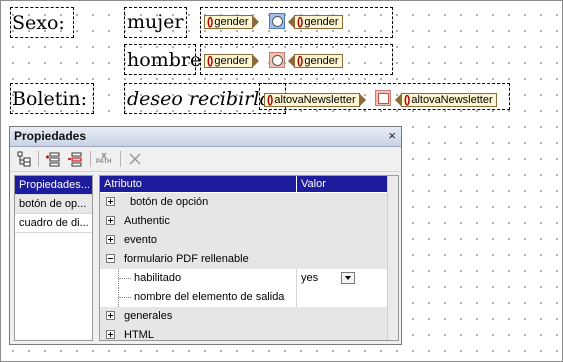  I want to click on newsletter-open-tag: () altovaNewsletter, so click(315, 100).